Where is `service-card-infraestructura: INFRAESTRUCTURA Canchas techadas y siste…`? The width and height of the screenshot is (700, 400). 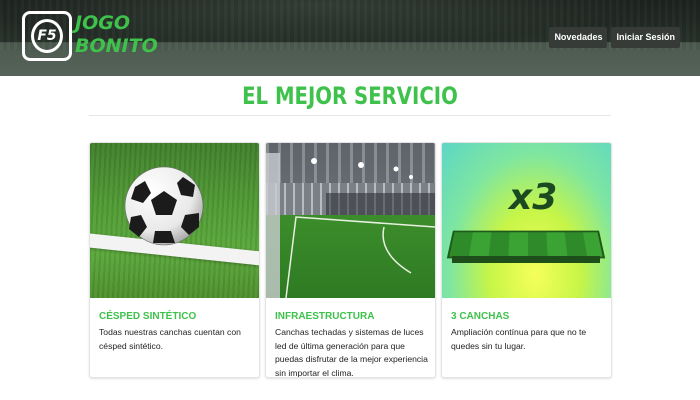 service-card-infraestructura: INFRAESTRUCTURA Canchas techadas y siste… is located at coordinates (350, 260).